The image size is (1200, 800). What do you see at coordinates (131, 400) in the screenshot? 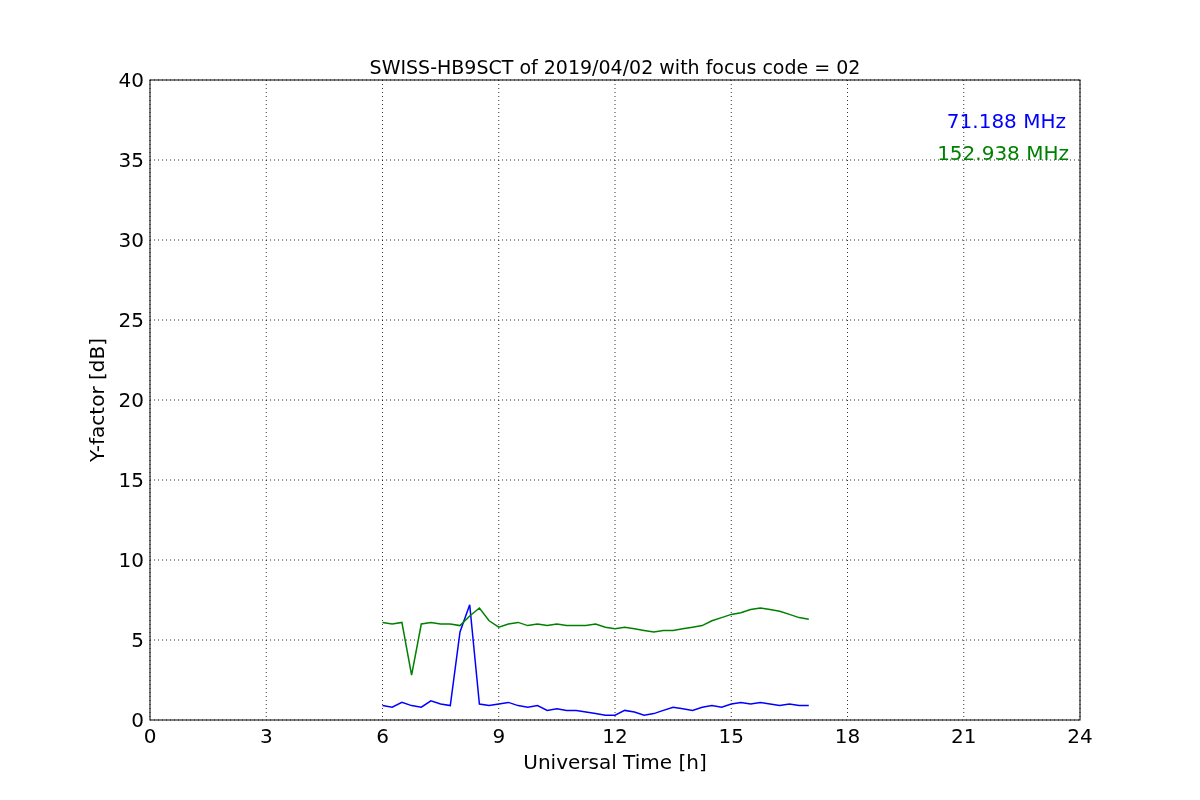
I see `y-tick-label: 20` at bounding box center [131, 400].